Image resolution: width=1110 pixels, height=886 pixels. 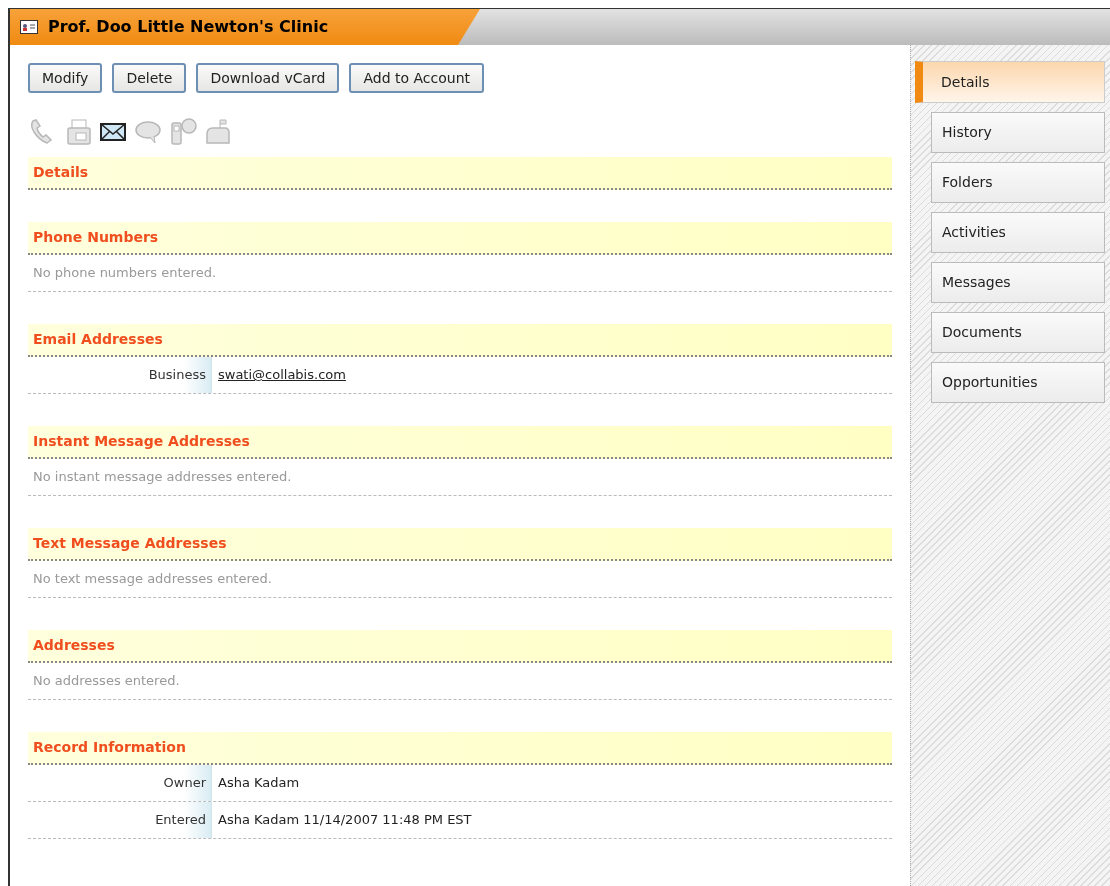 I want to click on section-header: Text Message Addresses, so click(x=460, y=544).